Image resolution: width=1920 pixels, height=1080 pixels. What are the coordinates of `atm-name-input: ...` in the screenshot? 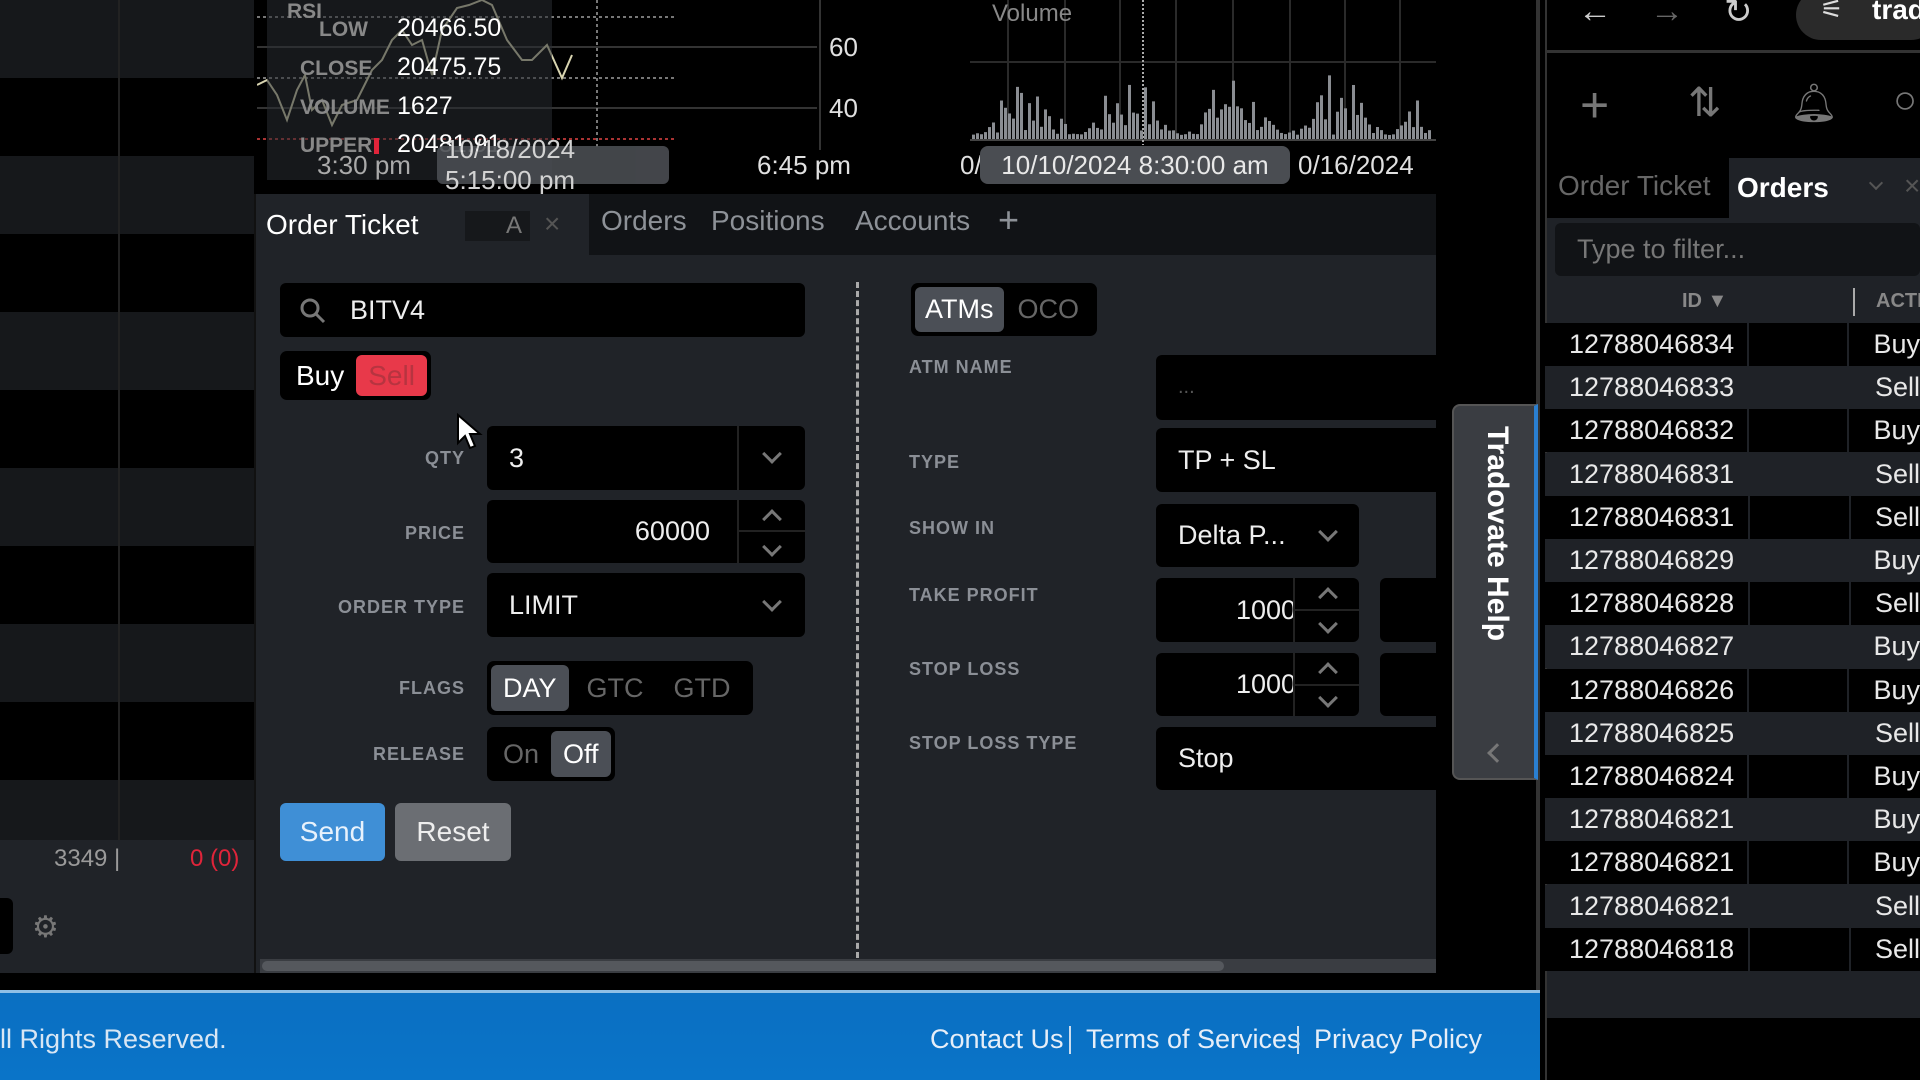 It's located at (1296, 387).